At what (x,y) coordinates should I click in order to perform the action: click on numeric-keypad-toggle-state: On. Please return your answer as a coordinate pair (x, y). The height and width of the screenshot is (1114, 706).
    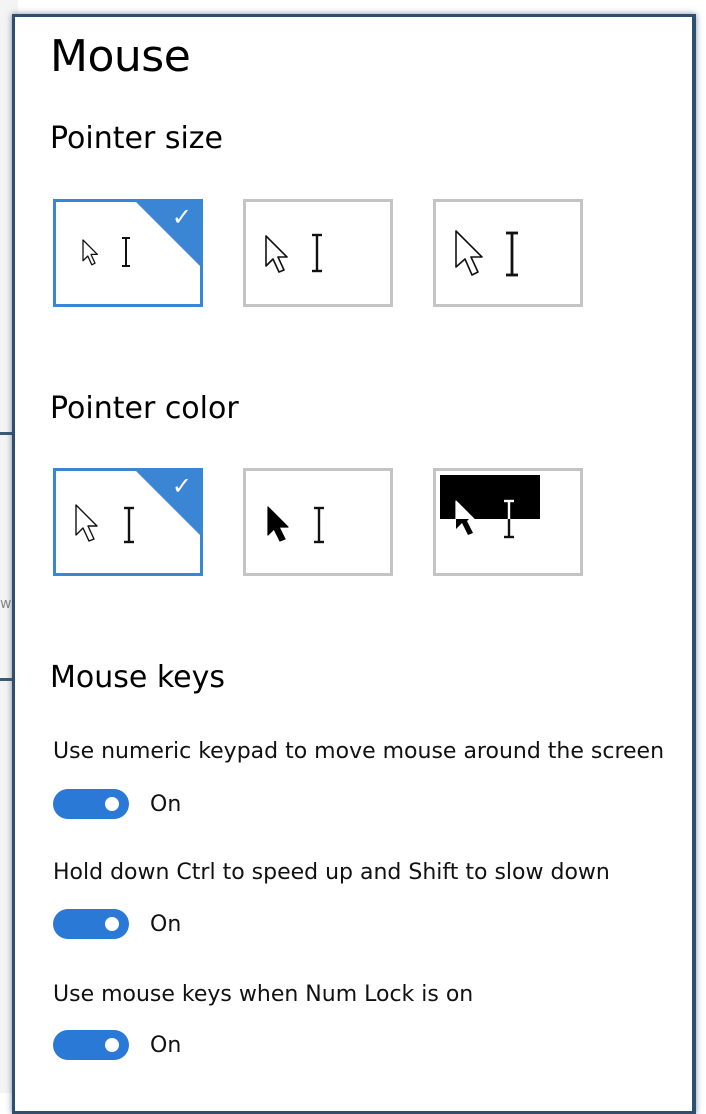
    Looking at the image, I should click on (166, 804).